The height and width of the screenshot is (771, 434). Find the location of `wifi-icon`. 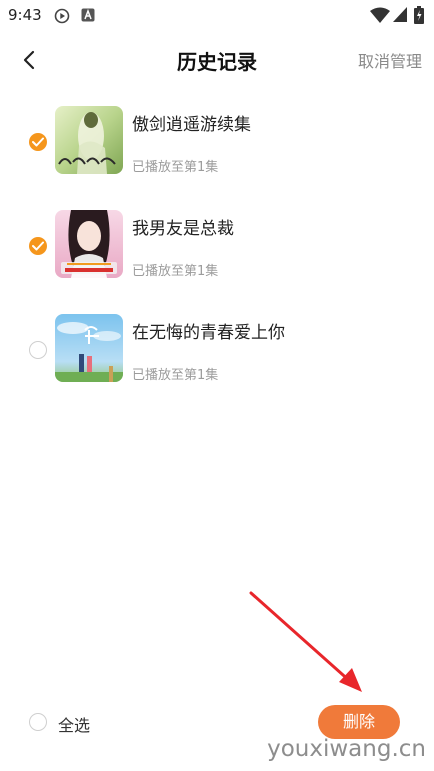

wifi-icon is located at coordinates (380, 15).